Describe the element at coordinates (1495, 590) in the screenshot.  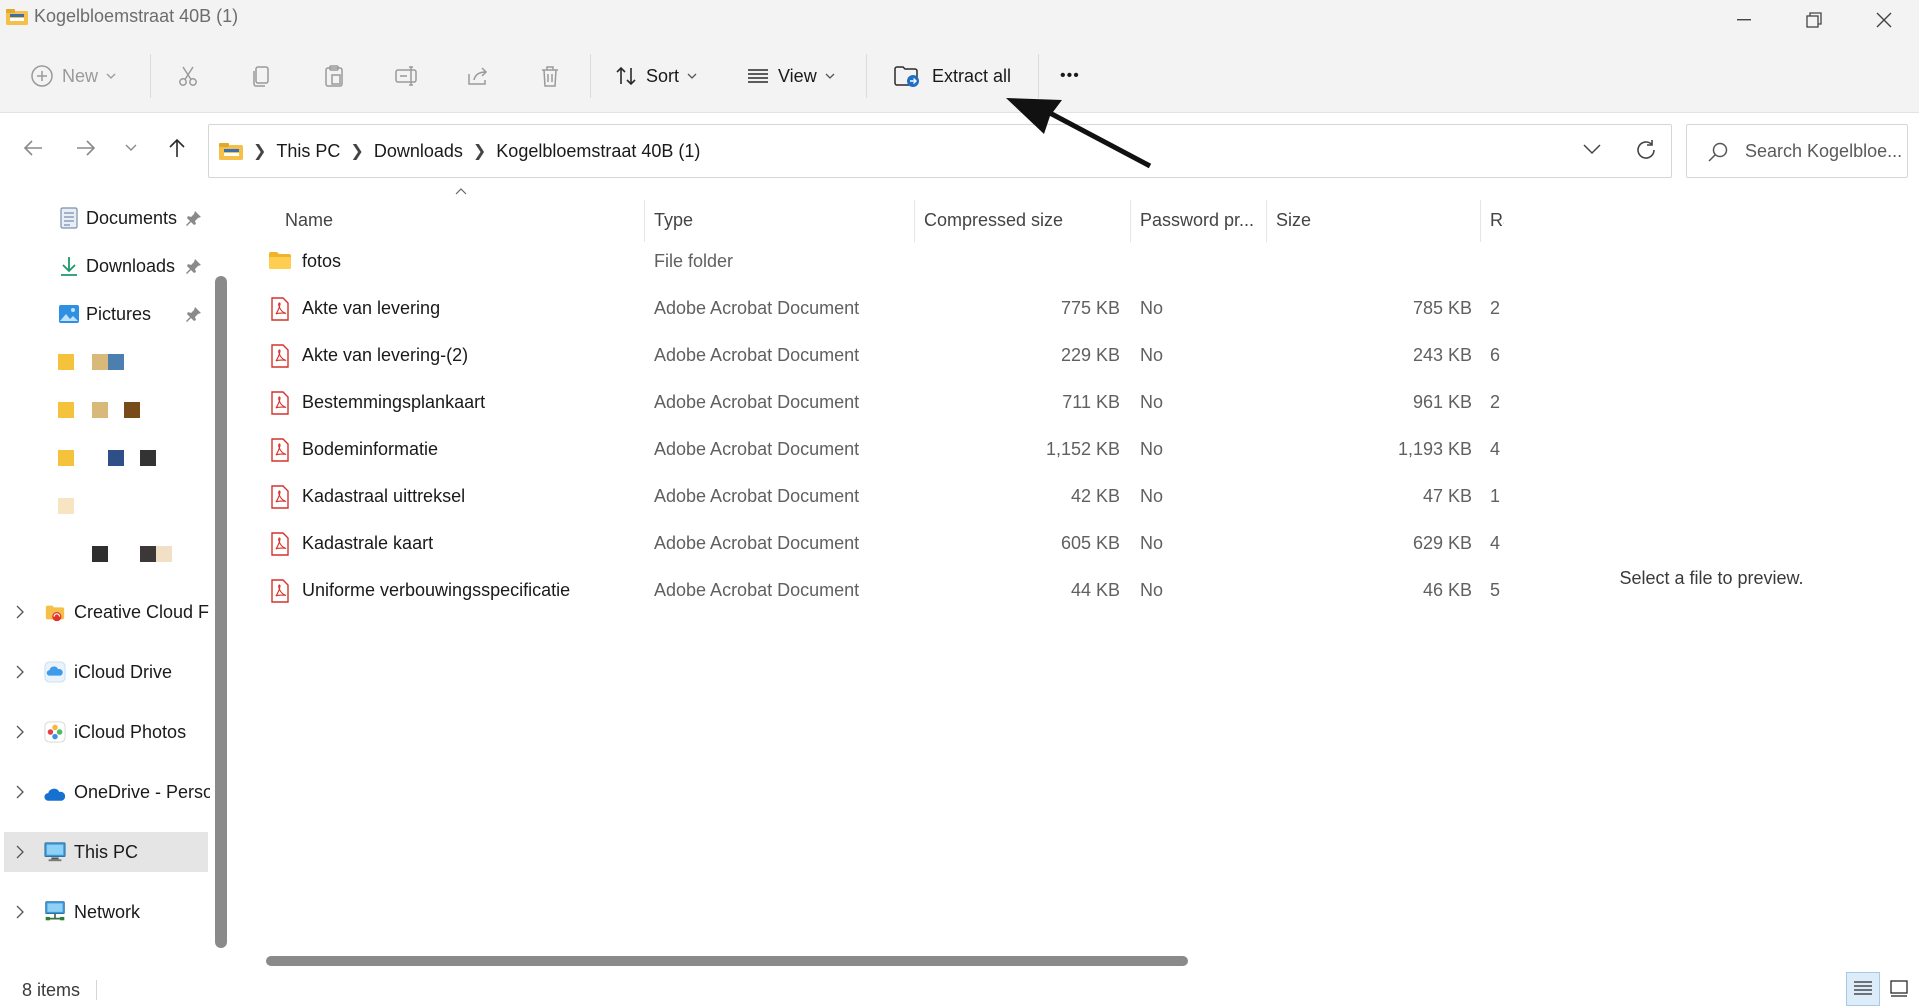
I see `file-ratio: 5` at that location.